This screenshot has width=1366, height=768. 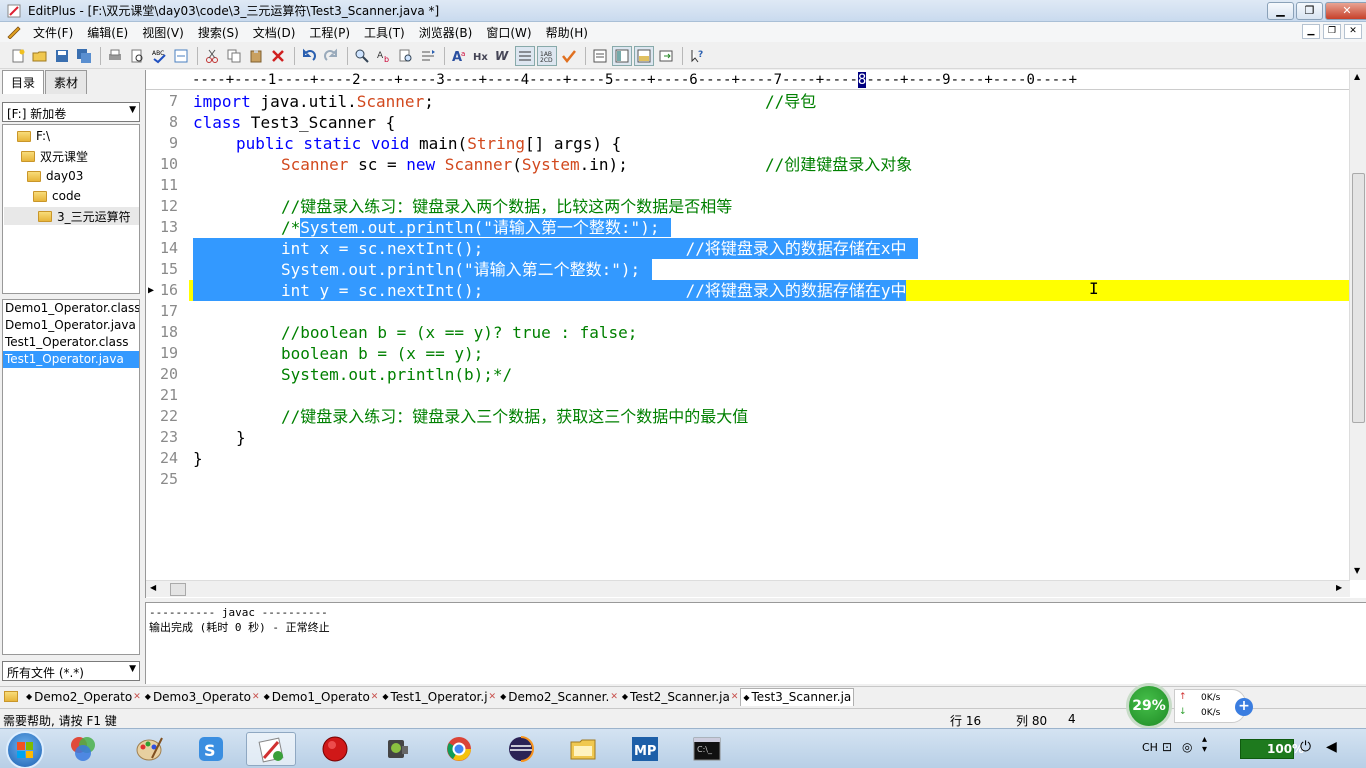 What do you see at coordinates (797, 696) in the screenshot?
I see `doc-tab-active: ◆ Test3_Scanner.ja` at bounding box center [797, 696].